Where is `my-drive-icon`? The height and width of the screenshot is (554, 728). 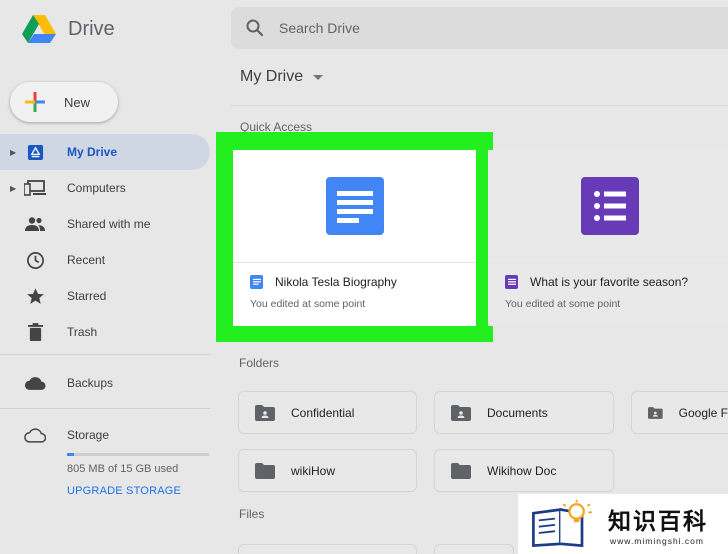 my-drive-icon is located at coordinates (35, 152).